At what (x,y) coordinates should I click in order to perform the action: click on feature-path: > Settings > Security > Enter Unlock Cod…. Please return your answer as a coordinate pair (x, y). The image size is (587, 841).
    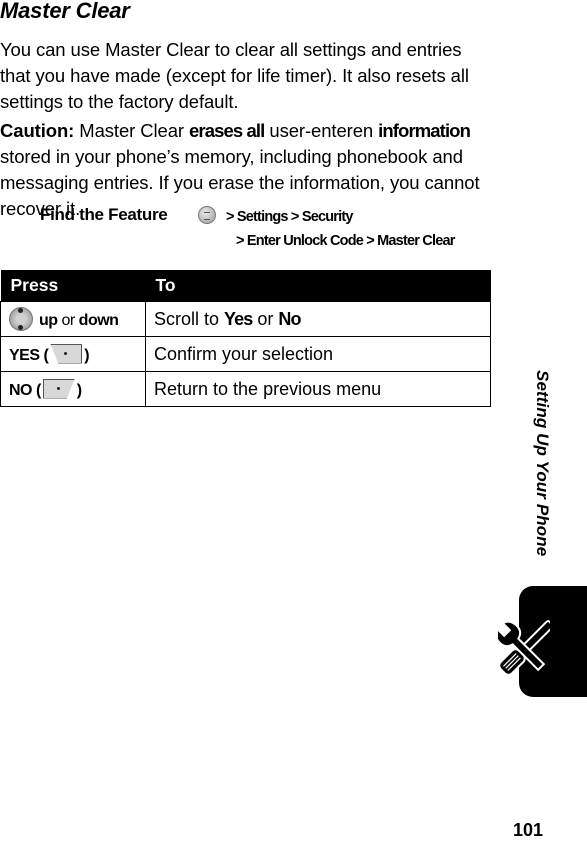
    Looking at the image, I should click on (326, 229).